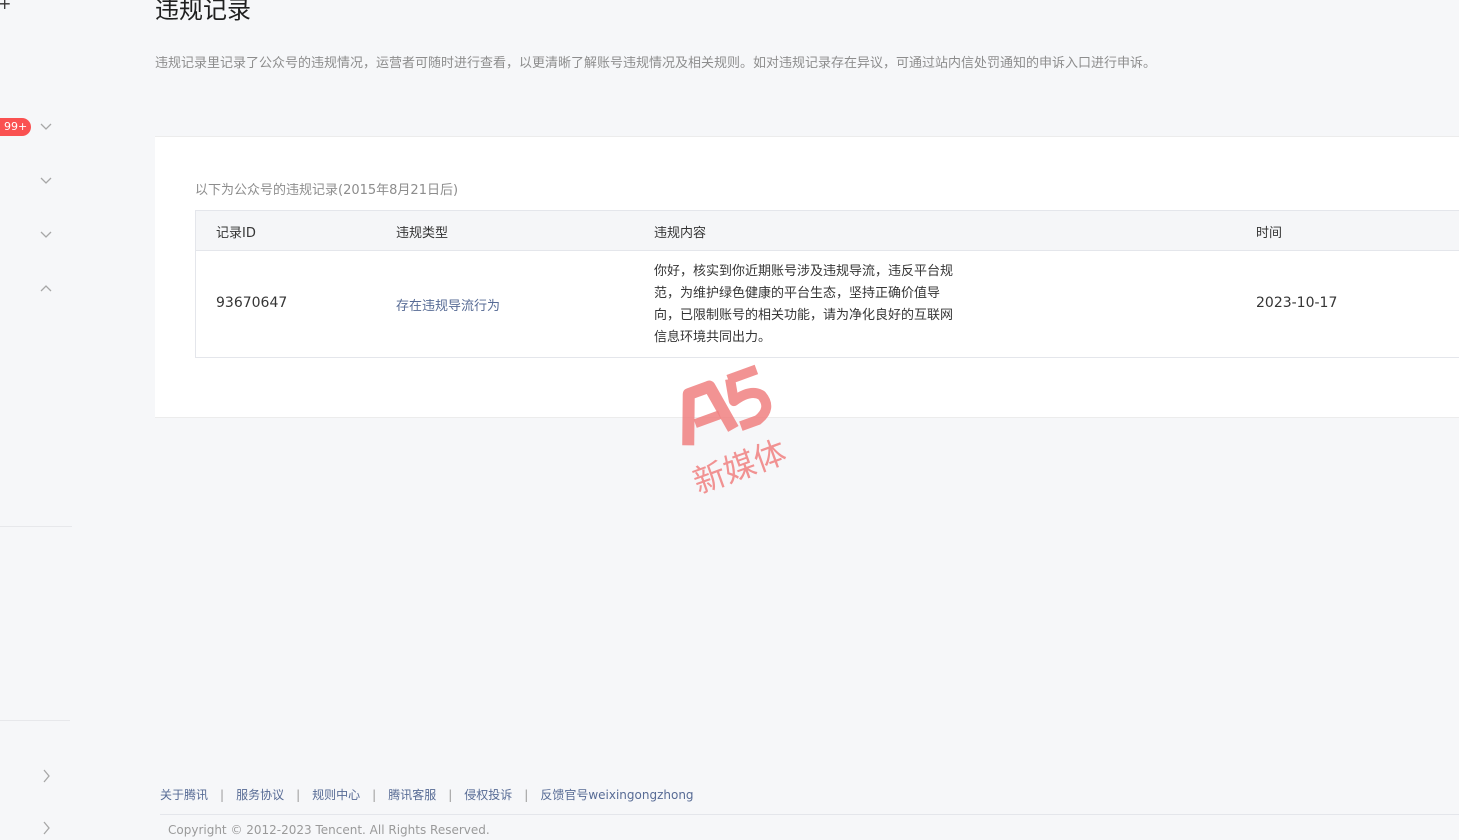  What do you see at coordinates (1269, 233) in the screenshot?
I see `header-time: 时间` at bounding box center [1269, 233].